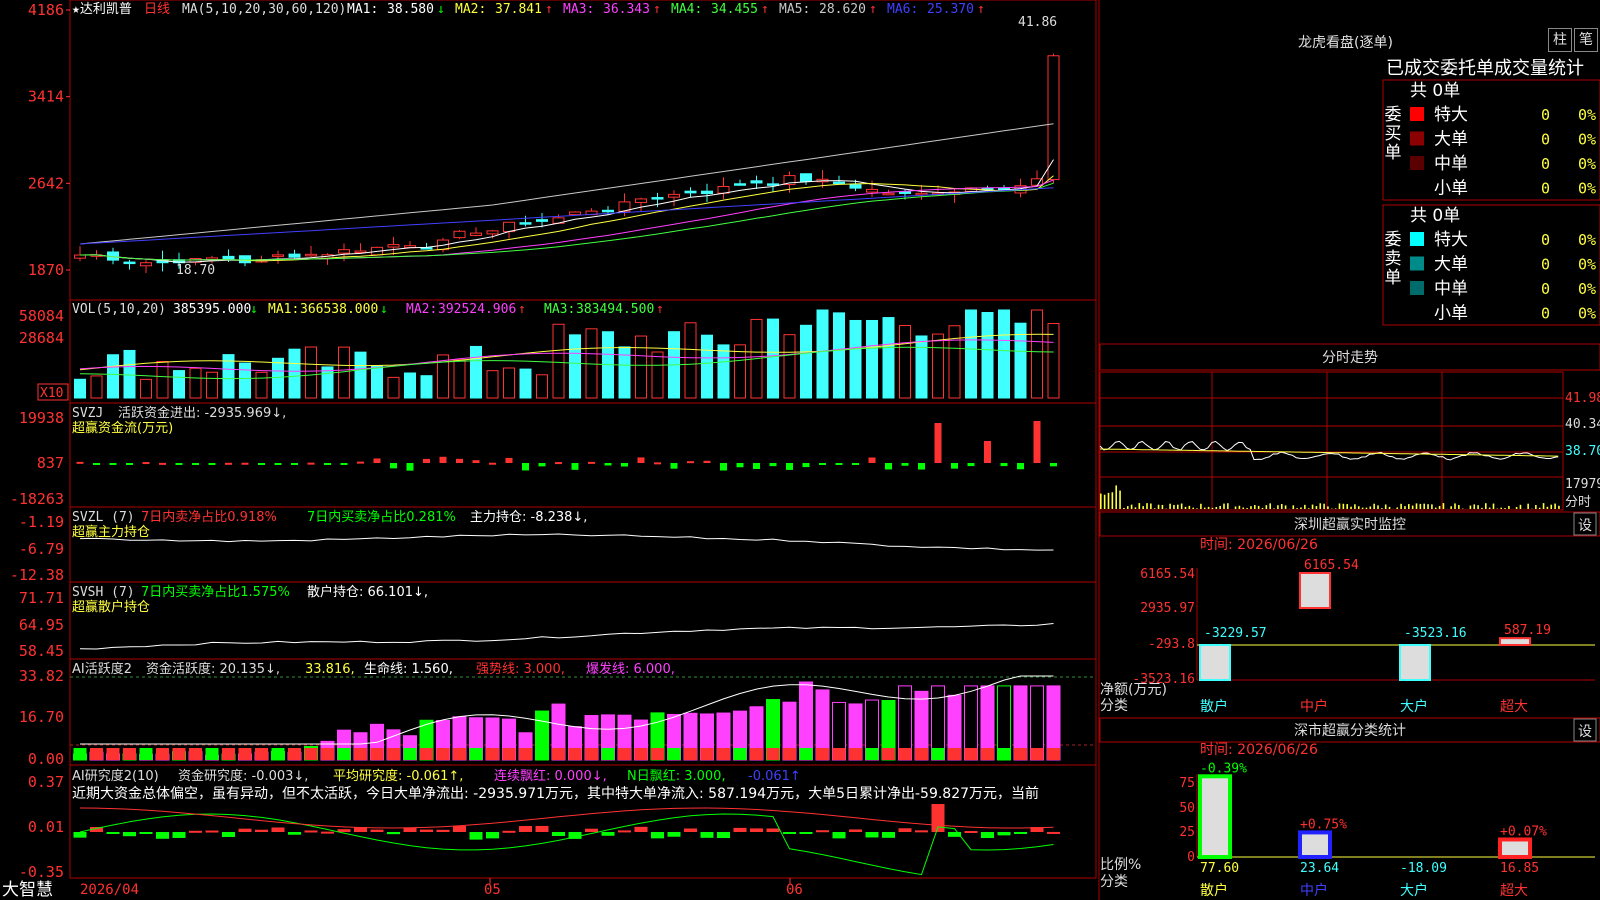  Describe the element at coordinates (1519, 868) in the screenshot. I see `stats-value-label: 16.85` at that location.